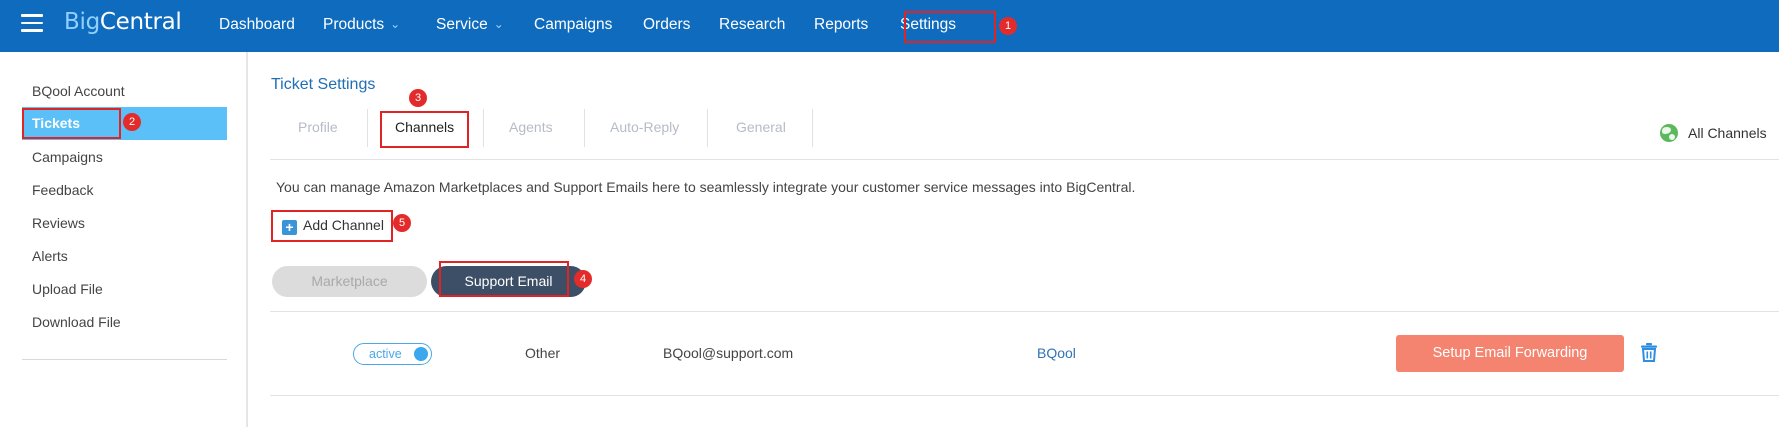 The height and width of the screenshot is (427, 1779). What do you see at coordinates (349, 281) in the screenshot?
I see `segment-marketplace: Marketplace` at bounding box center [349, 281].